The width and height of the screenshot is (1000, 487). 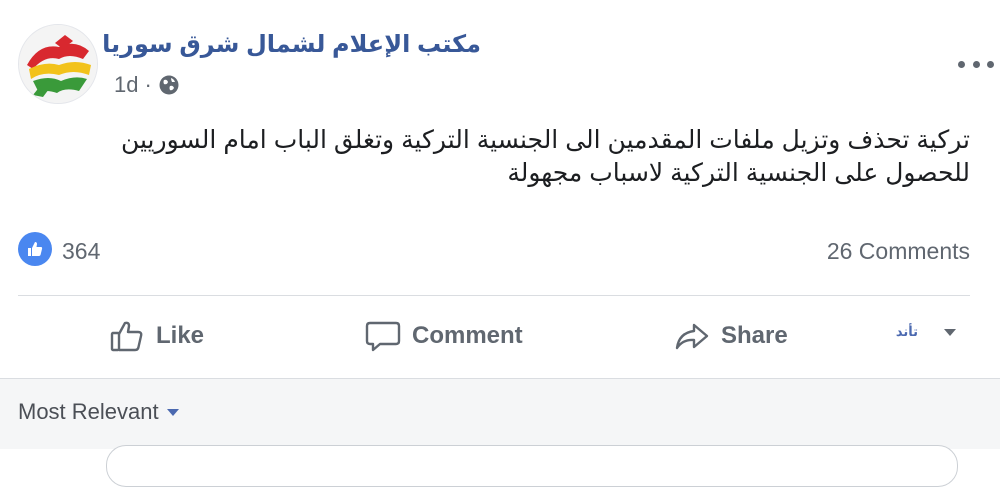 I want to click on sort-label: Most Relevant, so click(x=88, y=411).